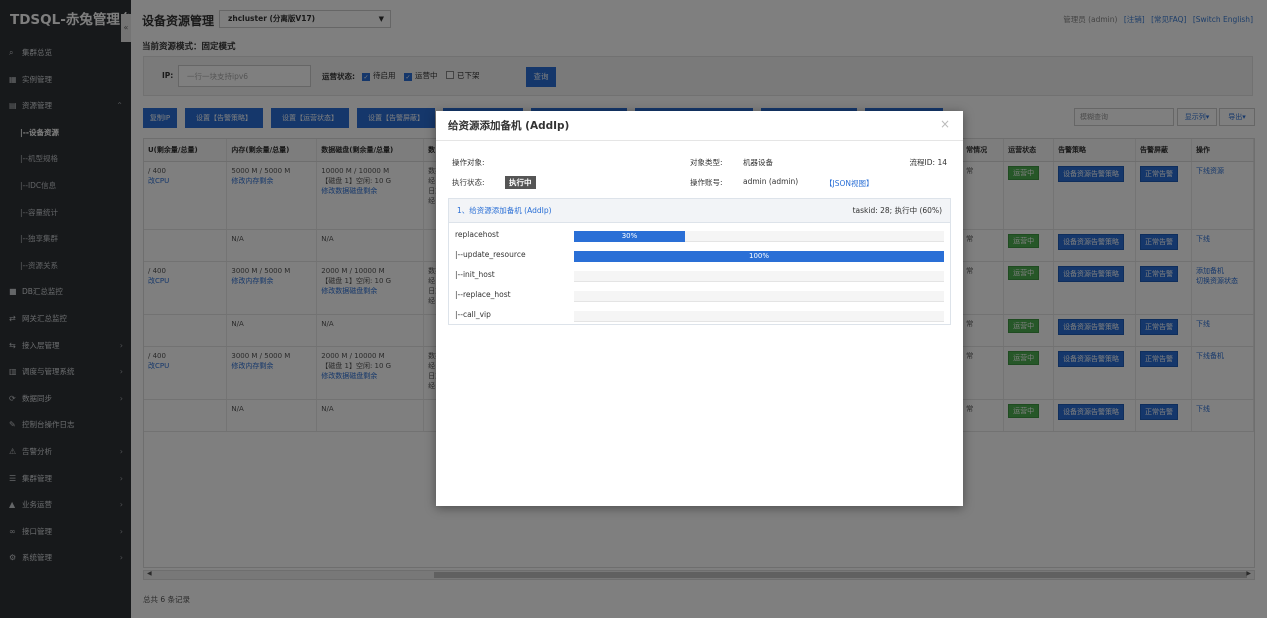  I want to click on type-label: 对象类型:, so click(706, 162).